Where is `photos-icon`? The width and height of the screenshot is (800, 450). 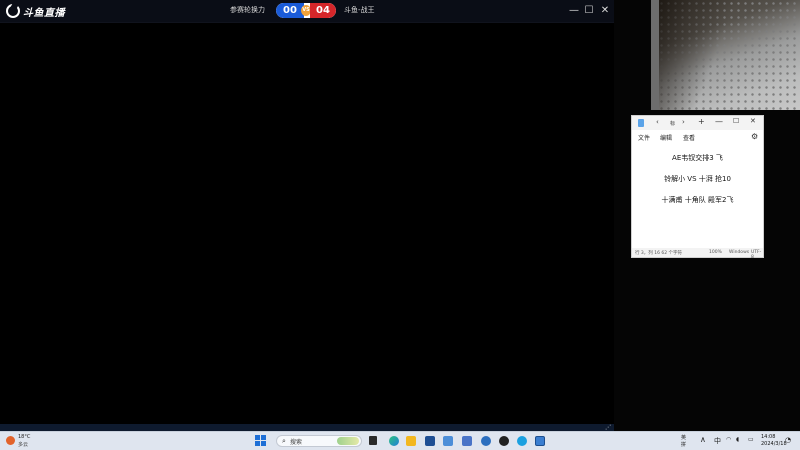 photos-icon is located at coordinates (448, 441).